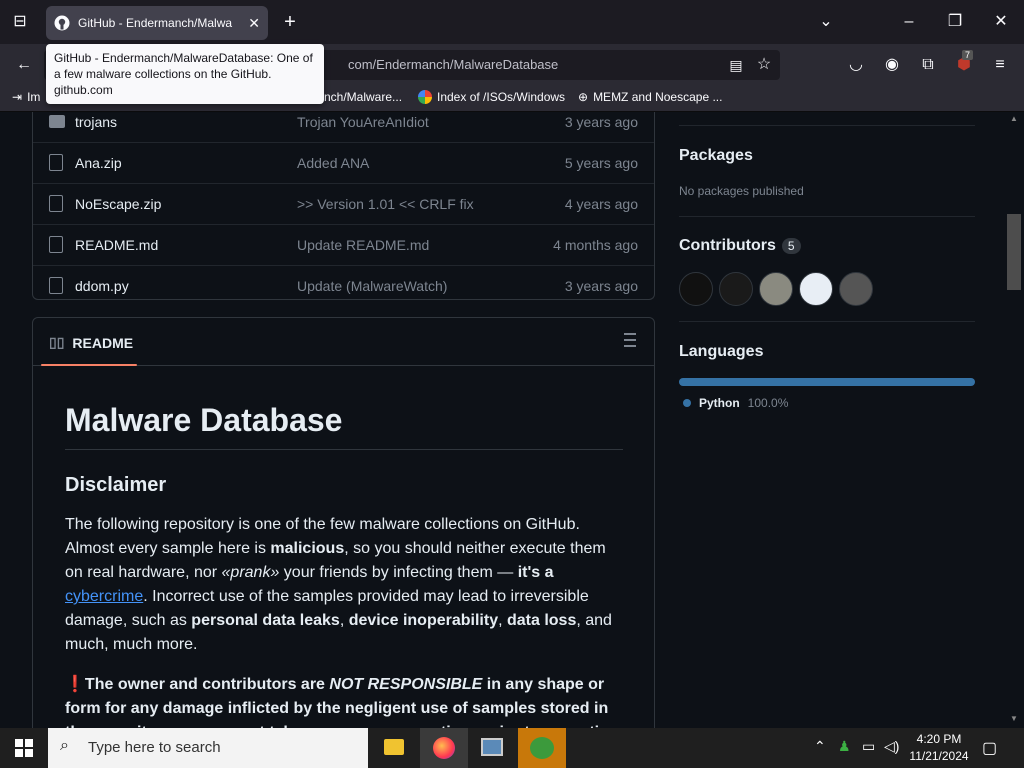 This screenshot has height=768, width=1024. Describe the element at coordinates (844, 746) in the screenshot. I see `user-status-icon: ♟` at that location.